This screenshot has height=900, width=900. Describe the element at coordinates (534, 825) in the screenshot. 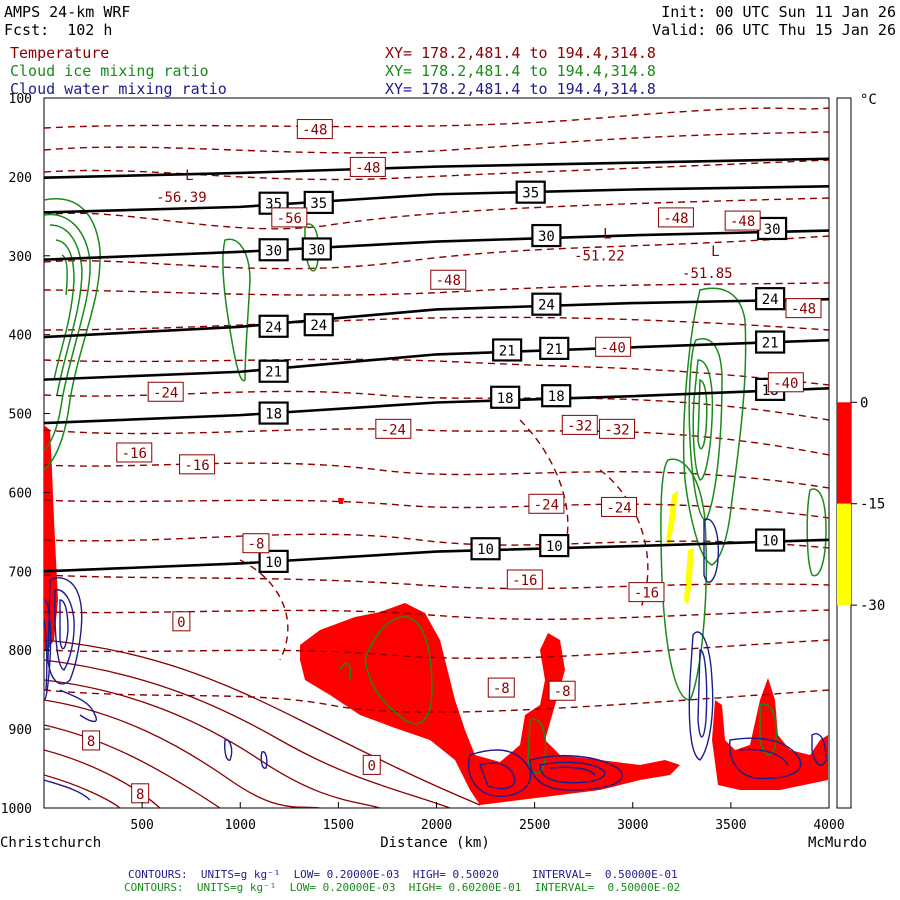

I see `x-tick-label: 2500` at that location.